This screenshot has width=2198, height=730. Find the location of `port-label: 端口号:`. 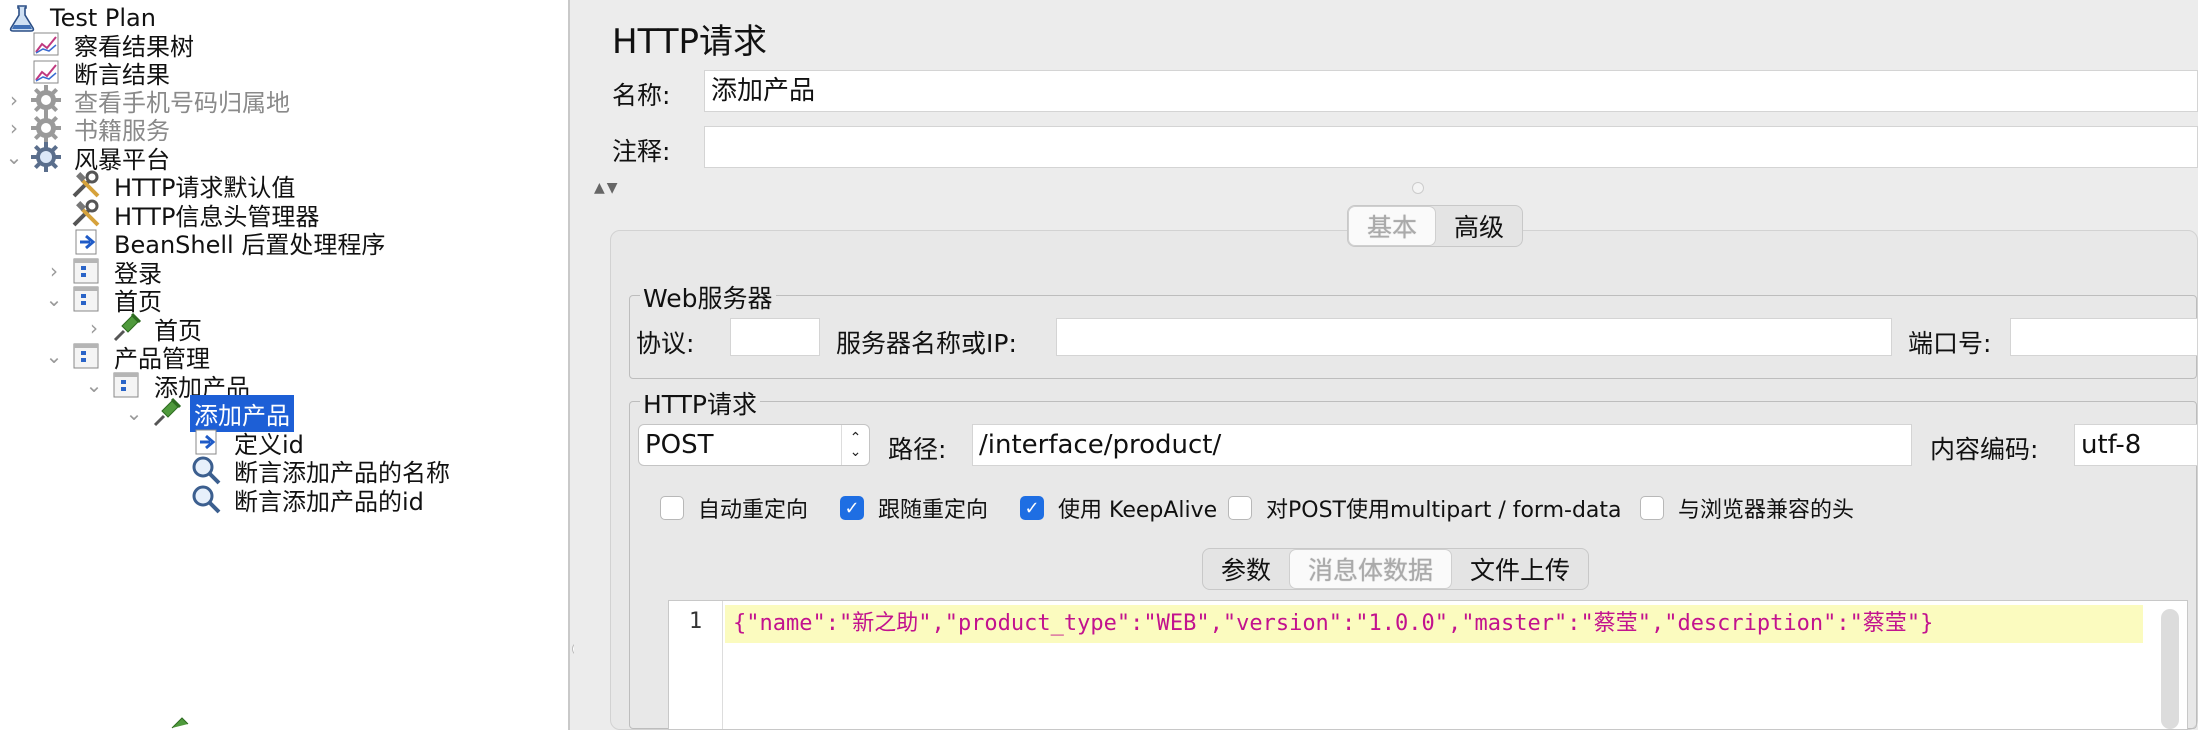

port-label: 端口号: is located at coordinates (1950, 343).